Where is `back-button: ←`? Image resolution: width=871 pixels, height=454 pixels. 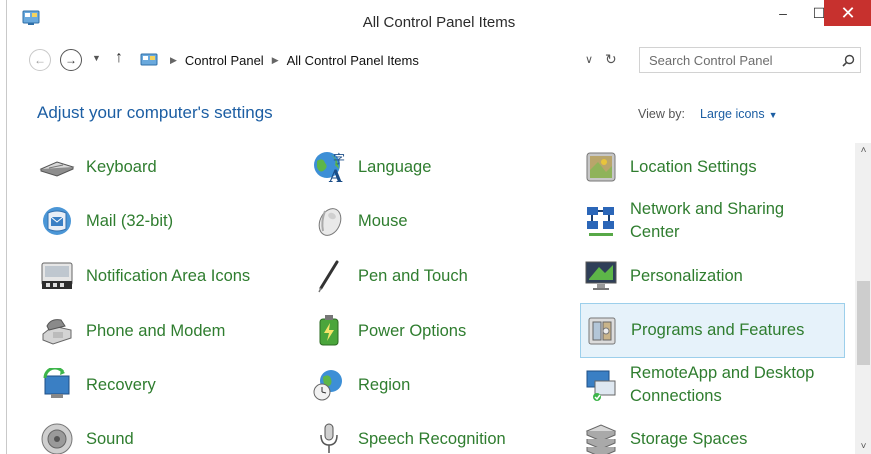
back-button: ← is located at coordinates (40, 60).